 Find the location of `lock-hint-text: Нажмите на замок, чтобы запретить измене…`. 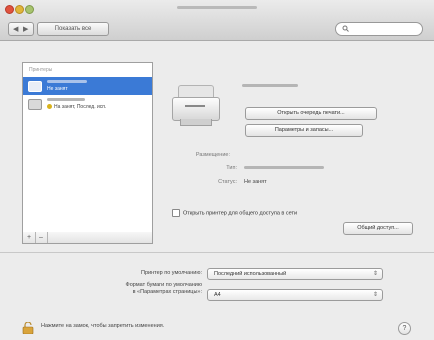

lock-hint-text: Нажмите на замок, чтобы запретить измене… is located at coordinates (103, 326).